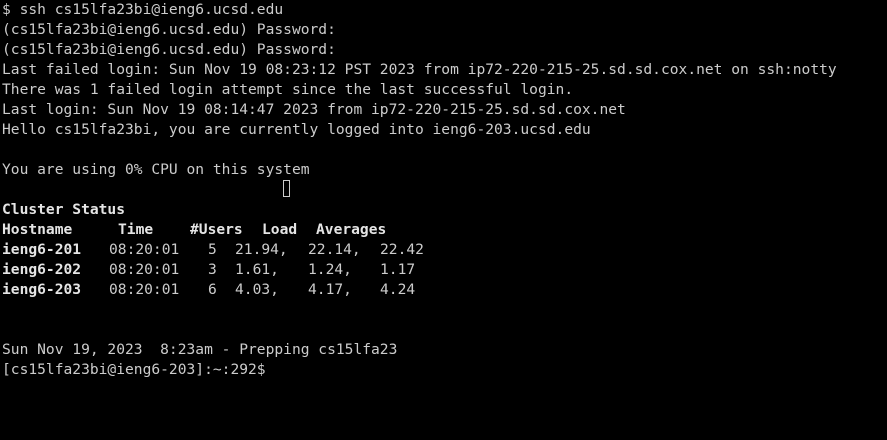 This screenshot has width=887, height=440. Describe the element at coordinates (334, 249) in the screenshot. I see `row-load-5: 22.14,` at that location.